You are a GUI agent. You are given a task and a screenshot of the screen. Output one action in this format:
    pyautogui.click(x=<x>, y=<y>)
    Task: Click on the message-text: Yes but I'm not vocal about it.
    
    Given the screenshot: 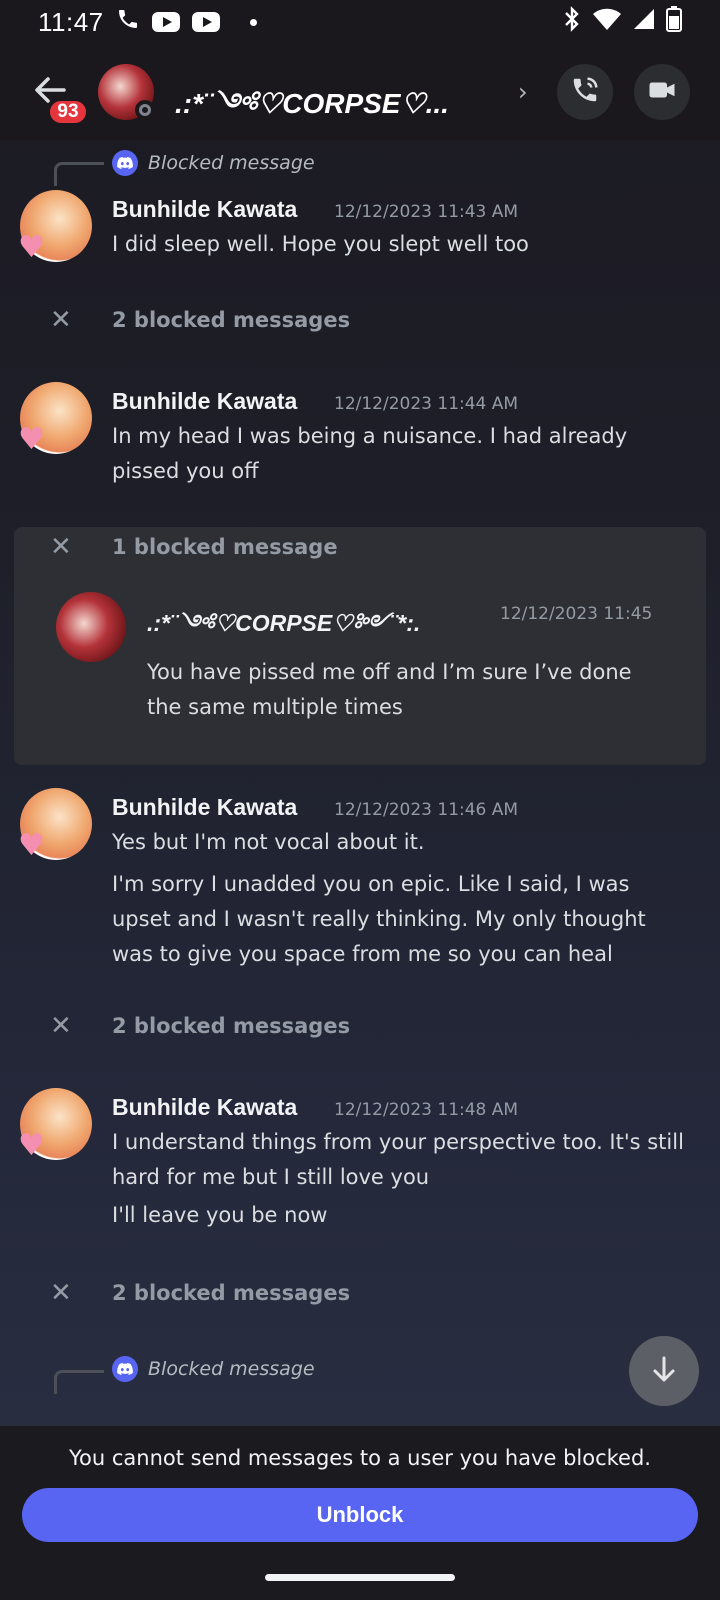 What is the action you would take?
    pyautogui.click(x=268, y=842)
    